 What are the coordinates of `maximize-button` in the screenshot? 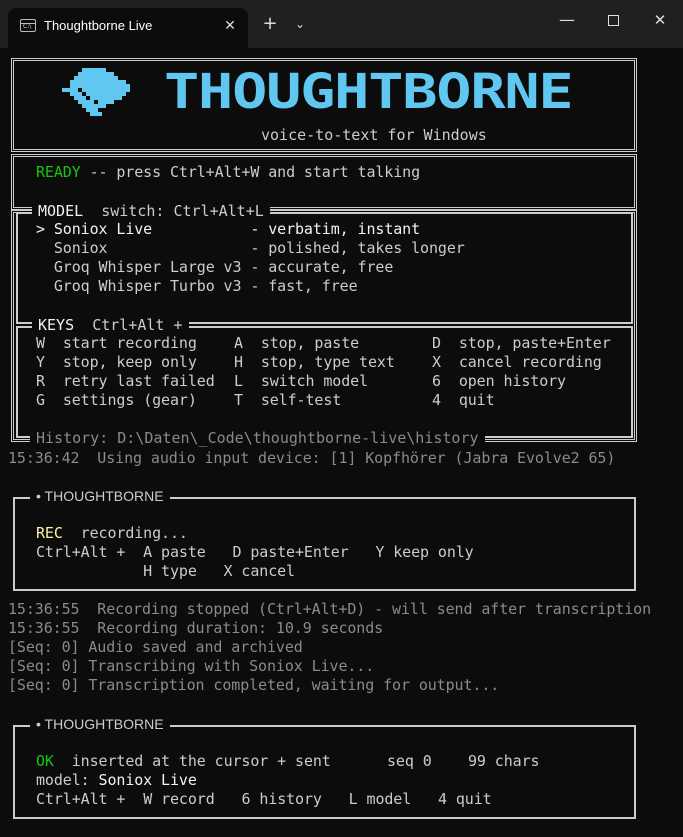 It's located at (613, 20).